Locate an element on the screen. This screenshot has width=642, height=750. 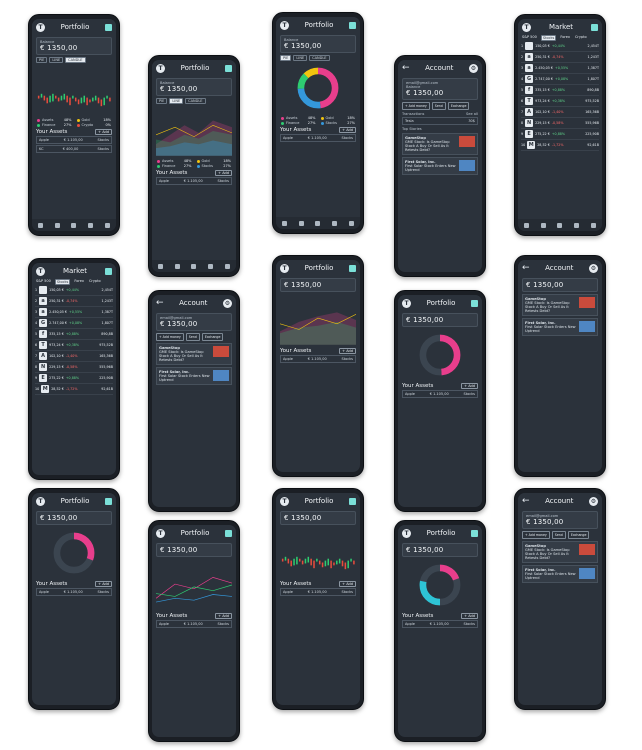
see-all-link: See all is located at coordinates (472, 114).